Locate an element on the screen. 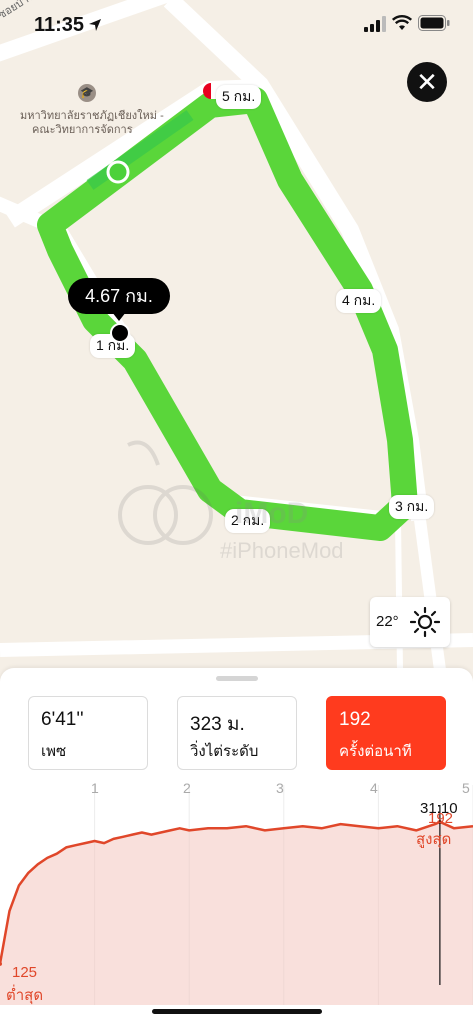 Image resolution: width=473 pixels, height=1024 pixels. stat-heart-rate-card: 192 ครั้งต่อนาที is located at coordinates (386, 733).